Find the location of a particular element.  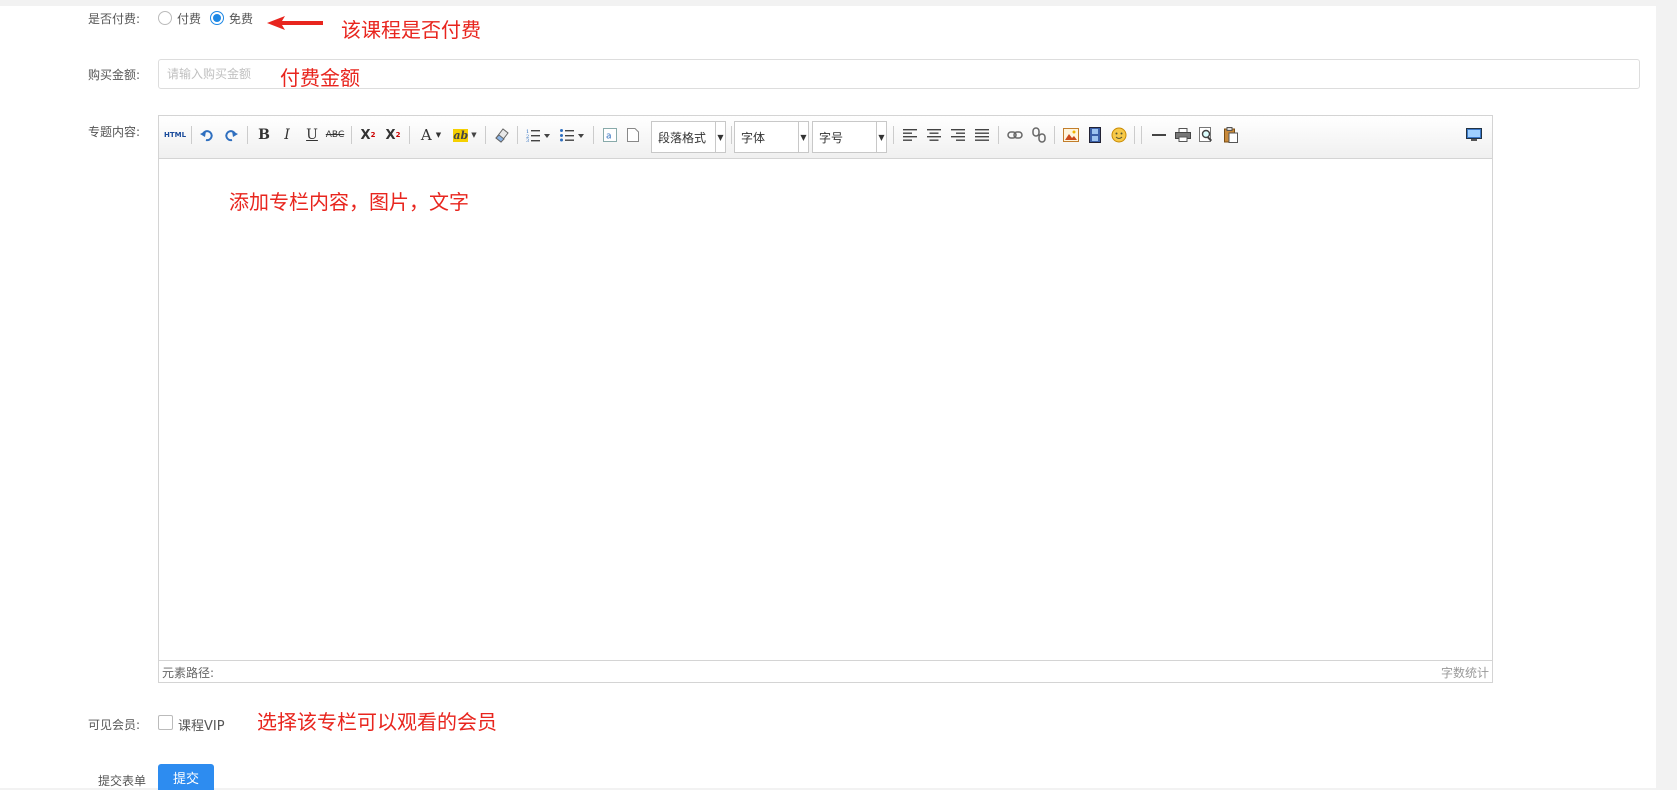

preview-icon is located at coordinates (1207, 135).